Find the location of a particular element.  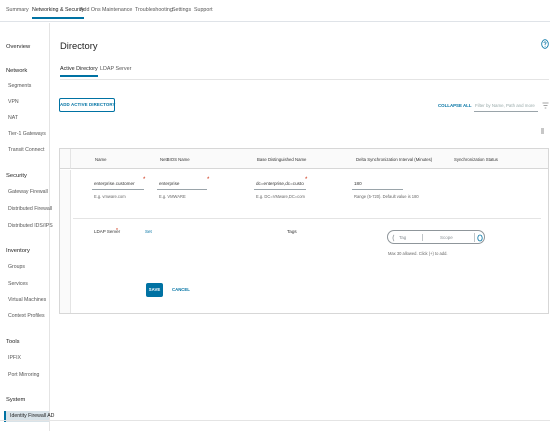

tag-scope-input: Tag Scope is located at coordinates (436, 237).